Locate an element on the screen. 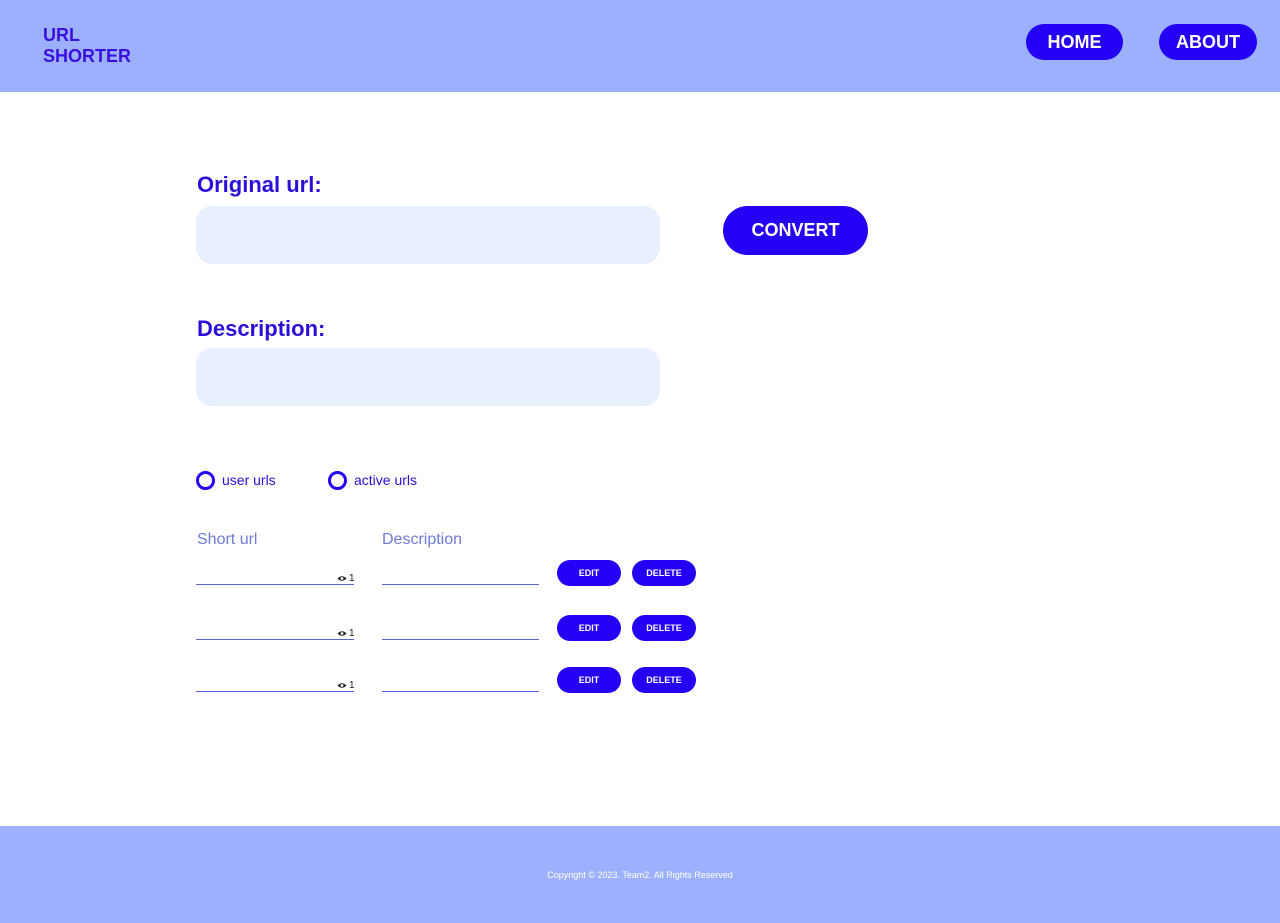 The width and height of the screenshot is (1280, 923). logo-line-1: URL is located at coordinates (61, 35).